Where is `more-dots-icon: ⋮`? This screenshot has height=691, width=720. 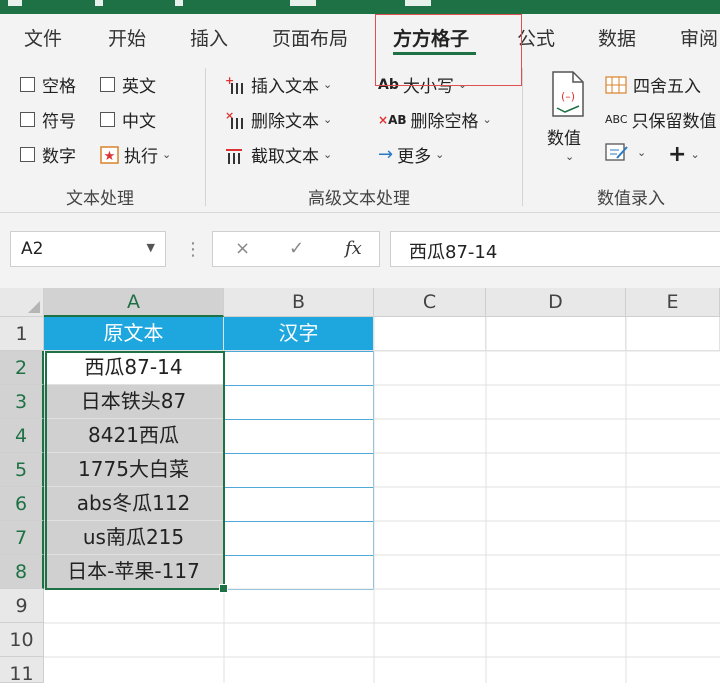
more-dots-icon: ⋮ is located at coordinates (193, 249).